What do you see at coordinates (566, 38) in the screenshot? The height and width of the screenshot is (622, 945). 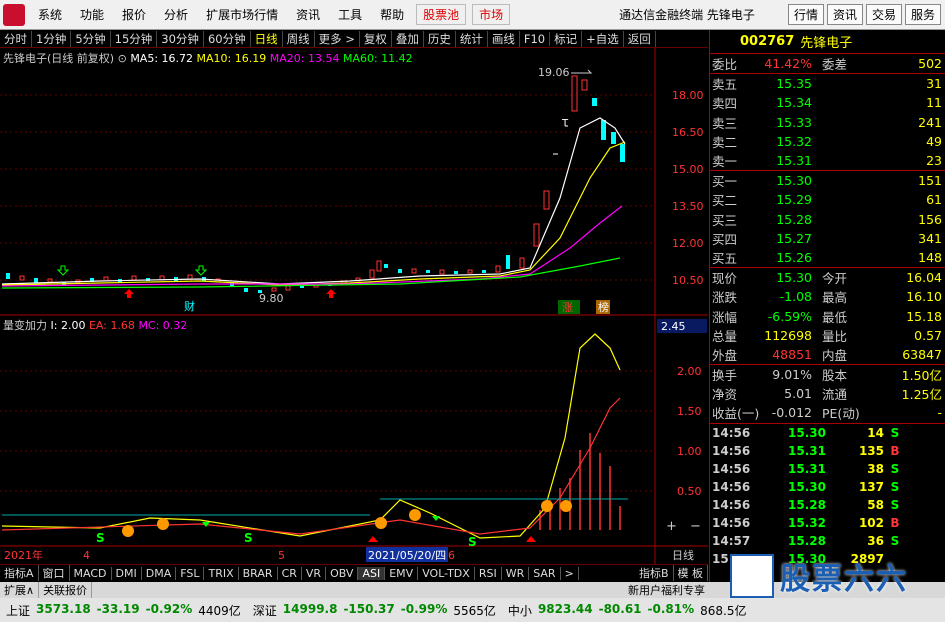 I see `mark-button: 标记` at bounding box center [566, 38].